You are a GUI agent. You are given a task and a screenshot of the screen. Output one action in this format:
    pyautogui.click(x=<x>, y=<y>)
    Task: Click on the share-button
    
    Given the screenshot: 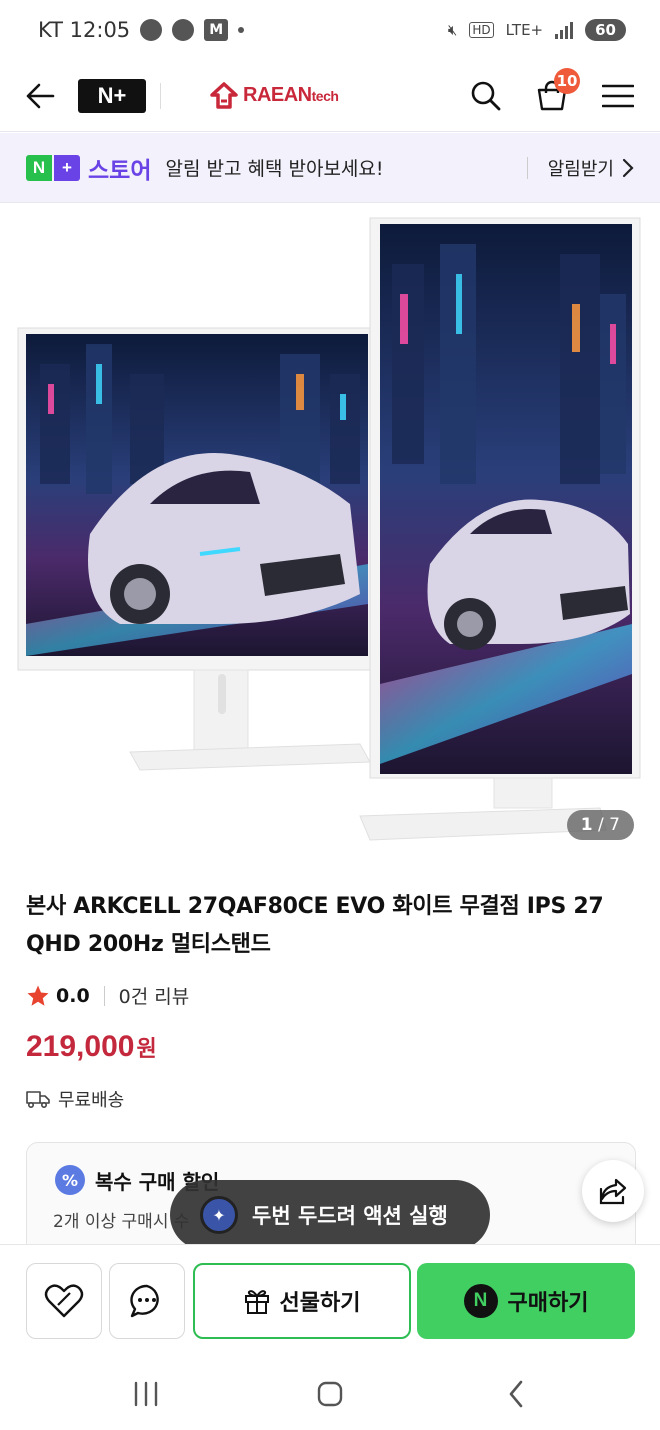 What is the action you would take?
    pyautogui.click(x=613, y=1191)
    